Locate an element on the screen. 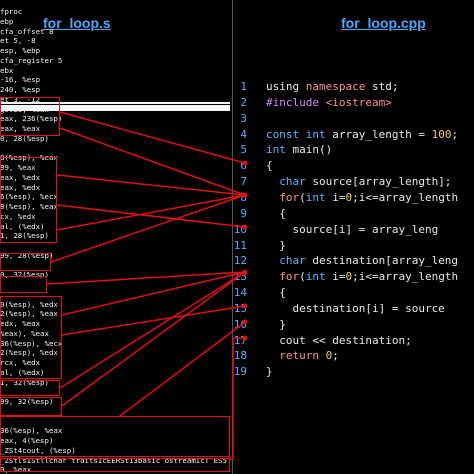  code-line: source[i] = array_leng is located at coordinates (352, 229).